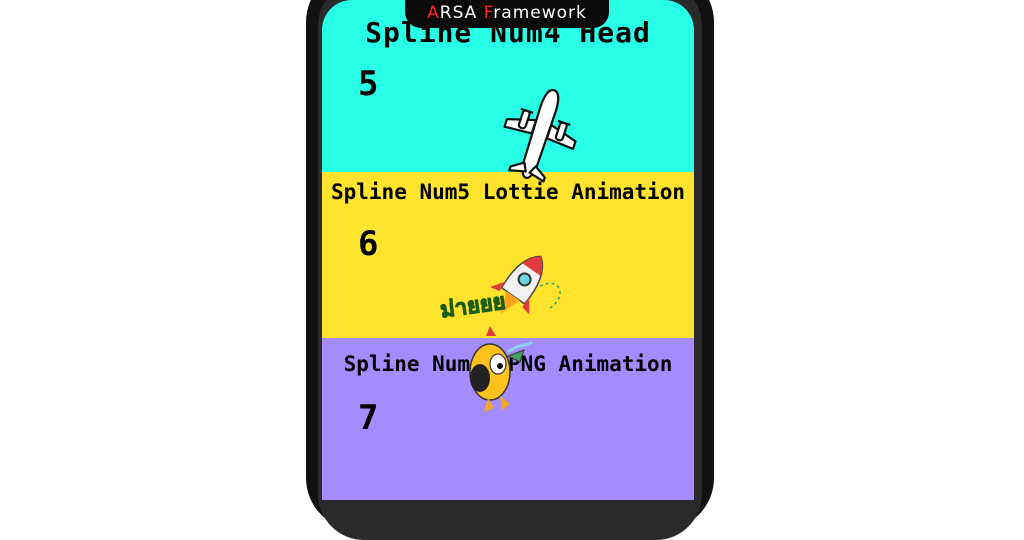 Image resolution: width=1024 pixels, height=540 pixels. I want to click on brand-letter-f: F, so click(488, 13).